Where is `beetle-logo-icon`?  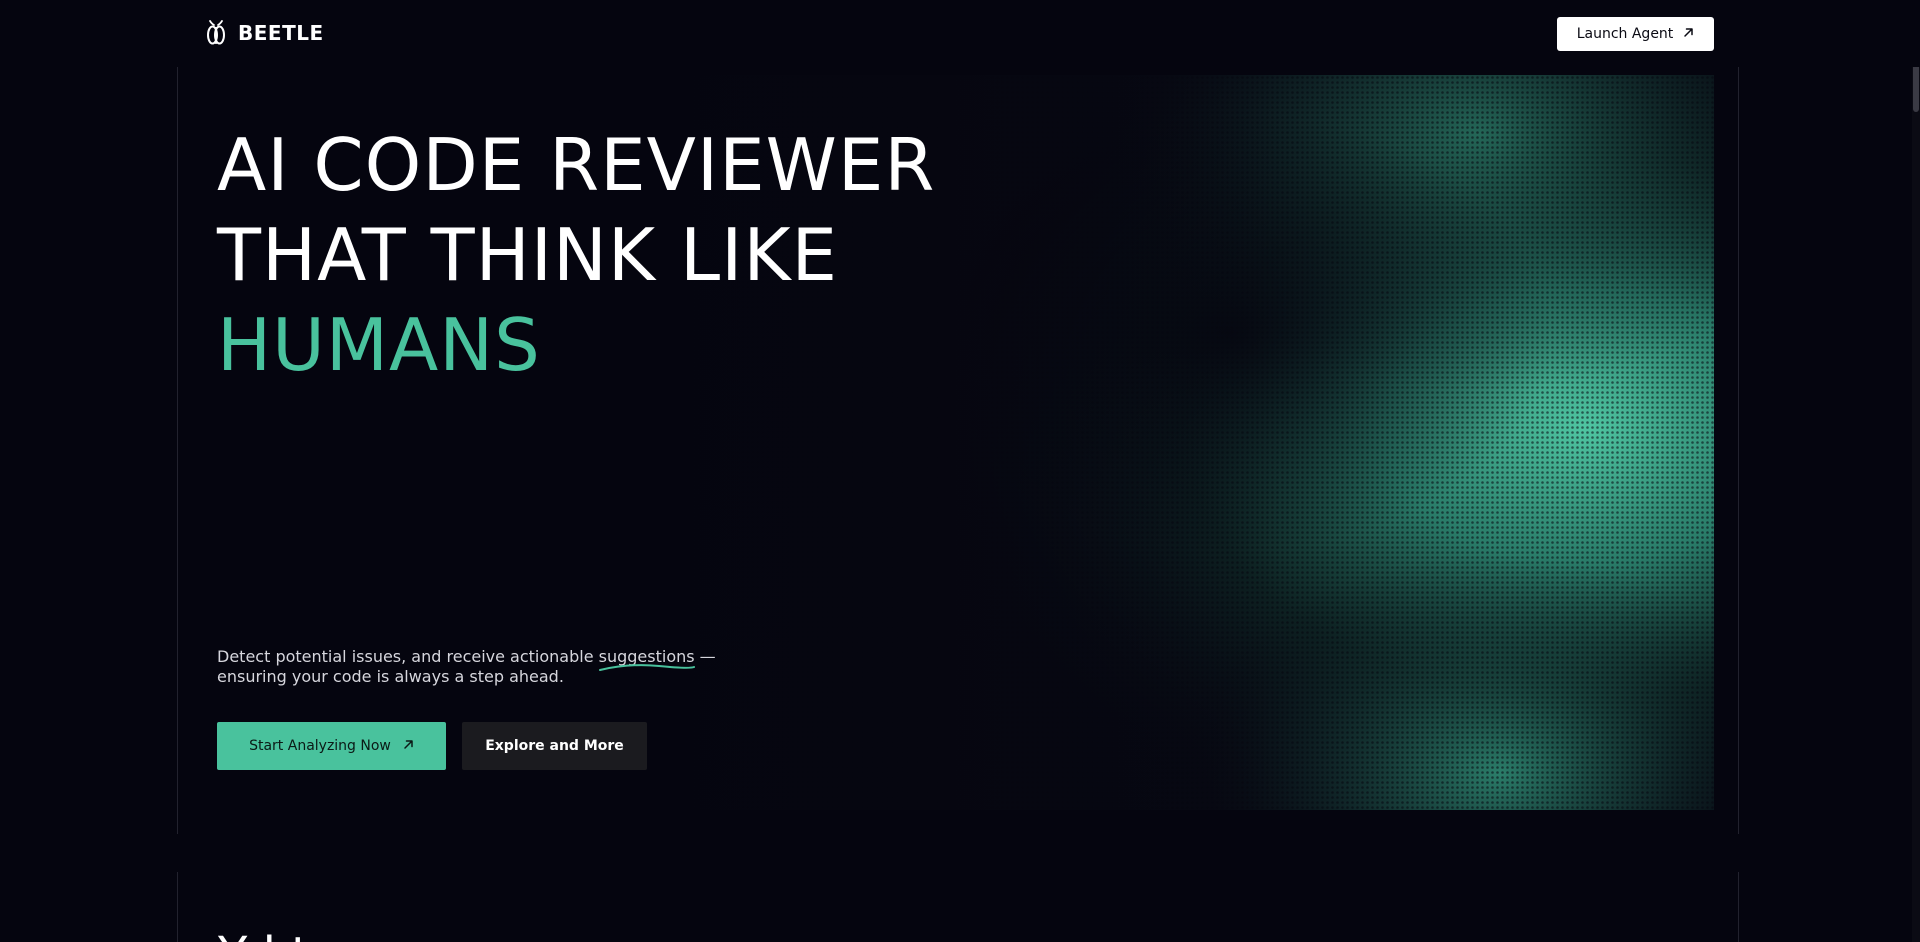 beetle-logo-icon is located at coordinates (216, 33).